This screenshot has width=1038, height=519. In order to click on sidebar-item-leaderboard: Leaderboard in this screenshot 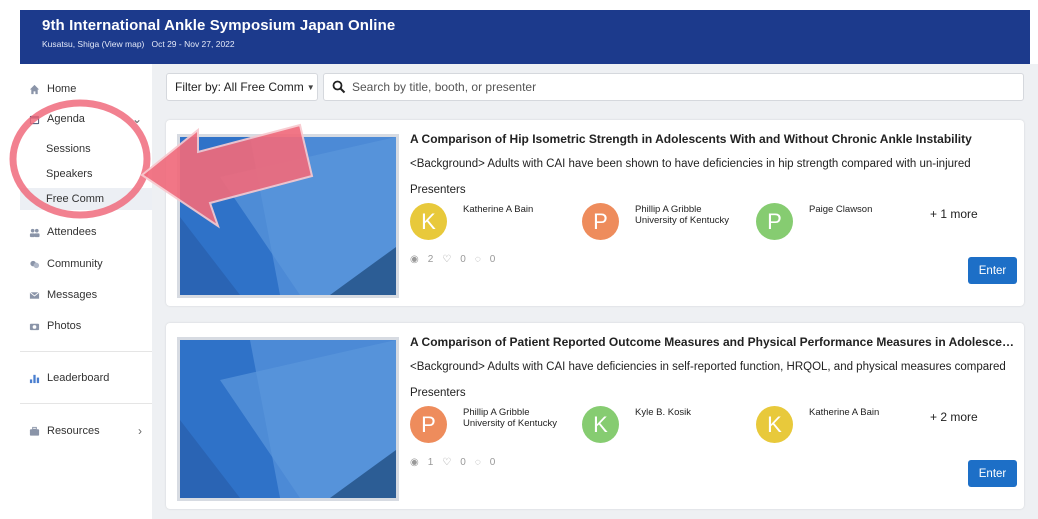, I will do `click(86, 378)`.